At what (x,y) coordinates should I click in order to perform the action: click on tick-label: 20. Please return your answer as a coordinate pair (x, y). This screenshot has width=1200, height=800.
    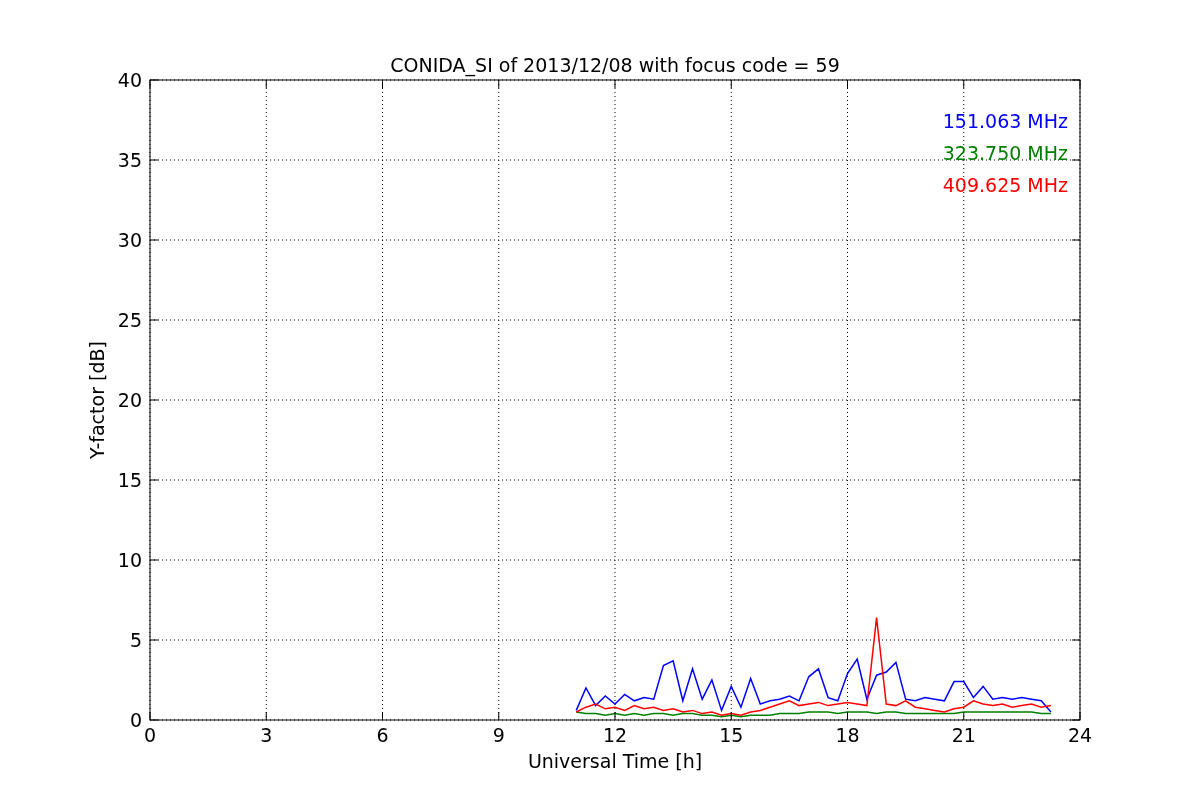
    Looking at the image, I should click on (129, 400).